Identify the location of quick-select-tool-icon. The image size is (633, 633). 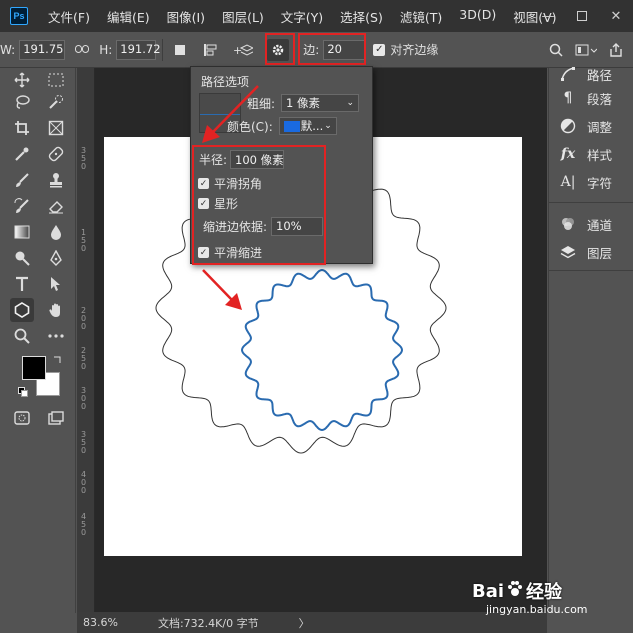
(56, 102).